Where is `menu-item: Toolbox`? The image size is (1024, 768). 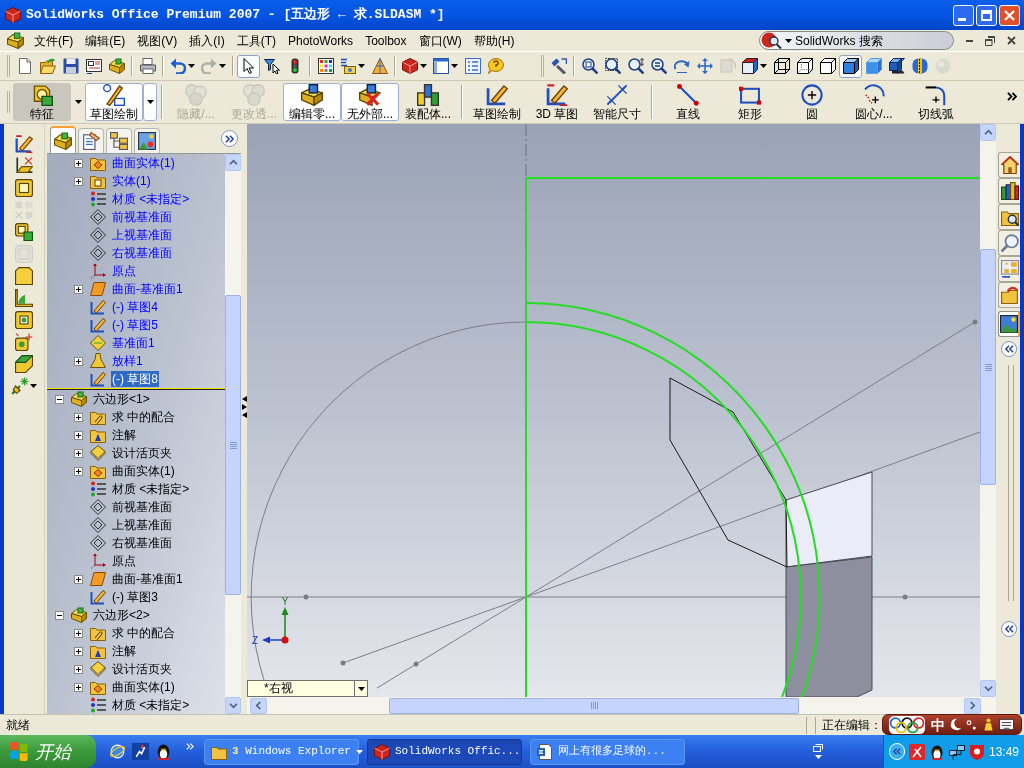
menu-item: Toolbox is located at coordinates (386, 40).